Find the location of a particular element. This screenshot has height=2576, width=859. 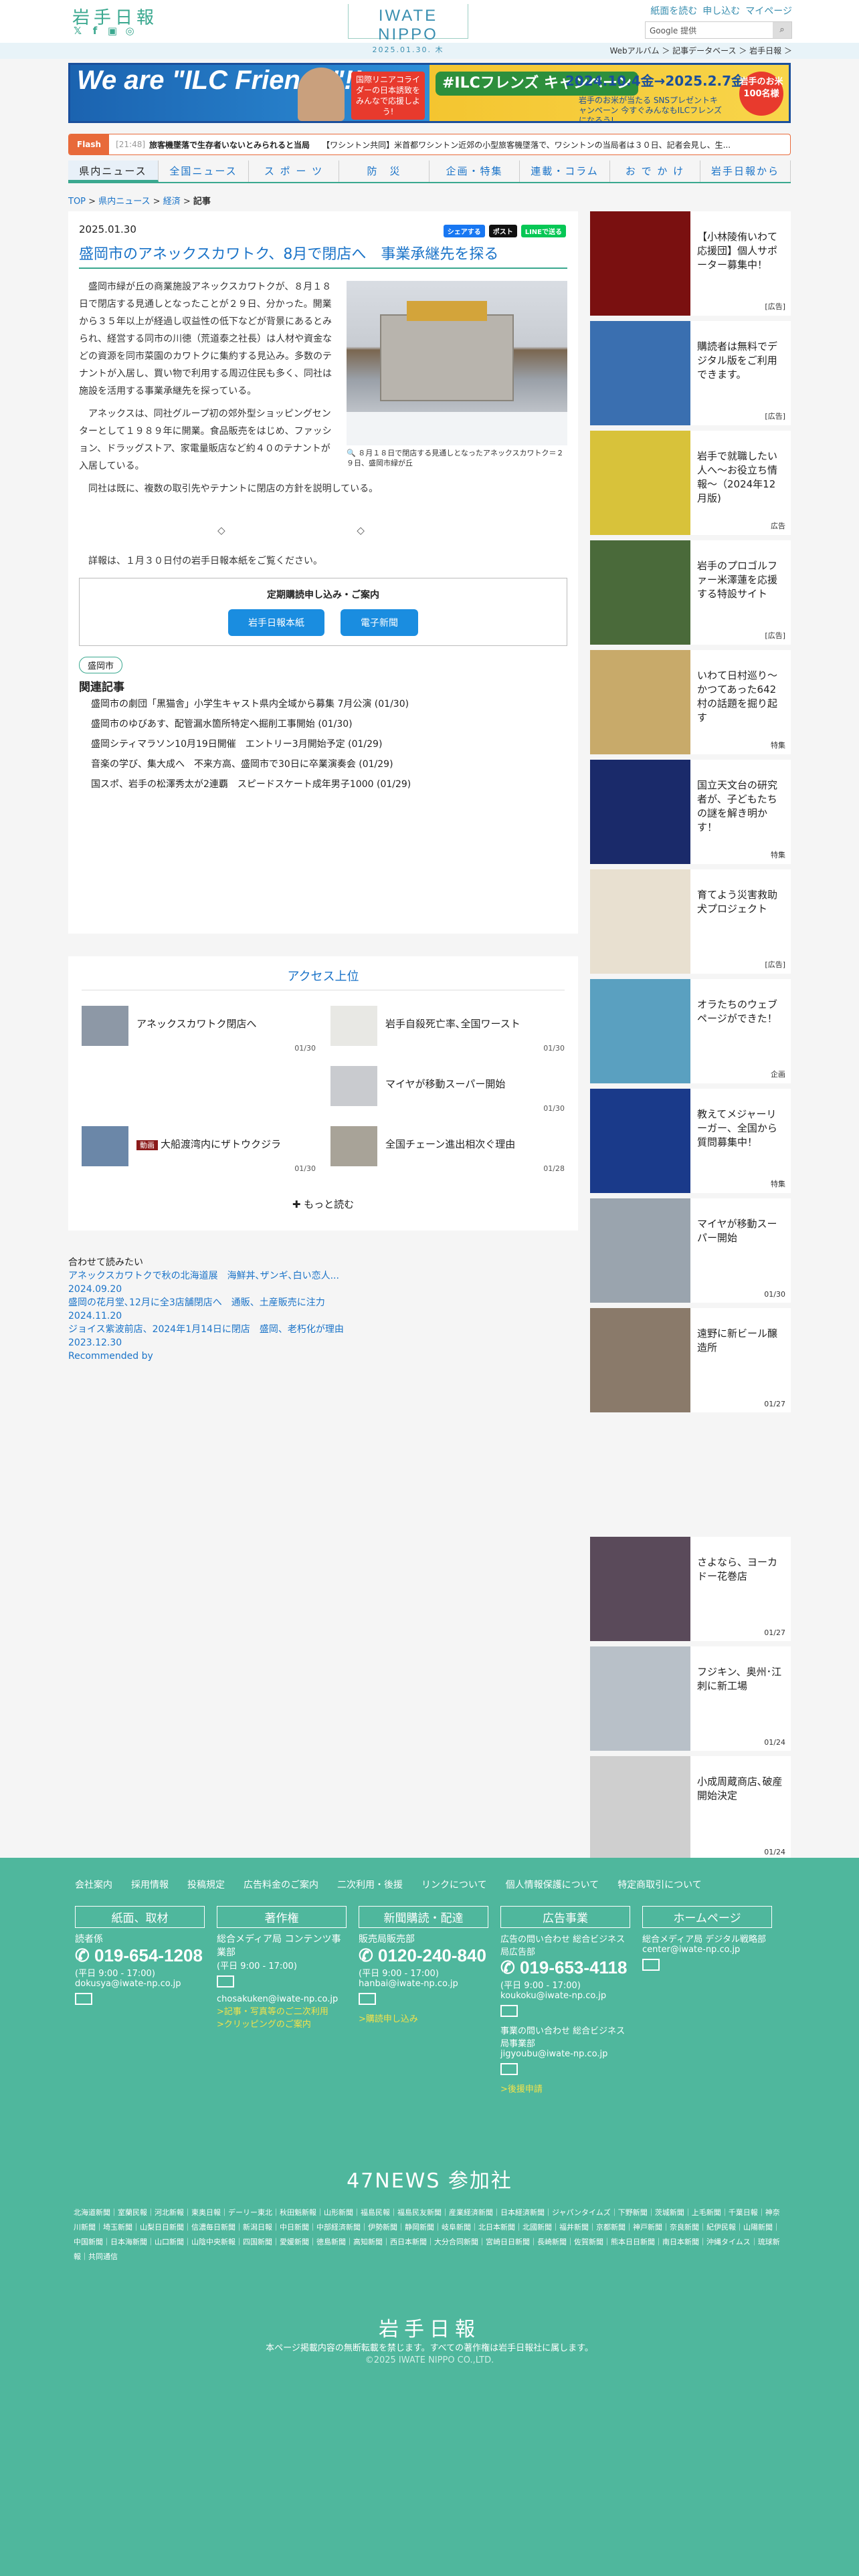

footer-phone: ✆ 019-653-4118 is located at coordinates (565, 1967).